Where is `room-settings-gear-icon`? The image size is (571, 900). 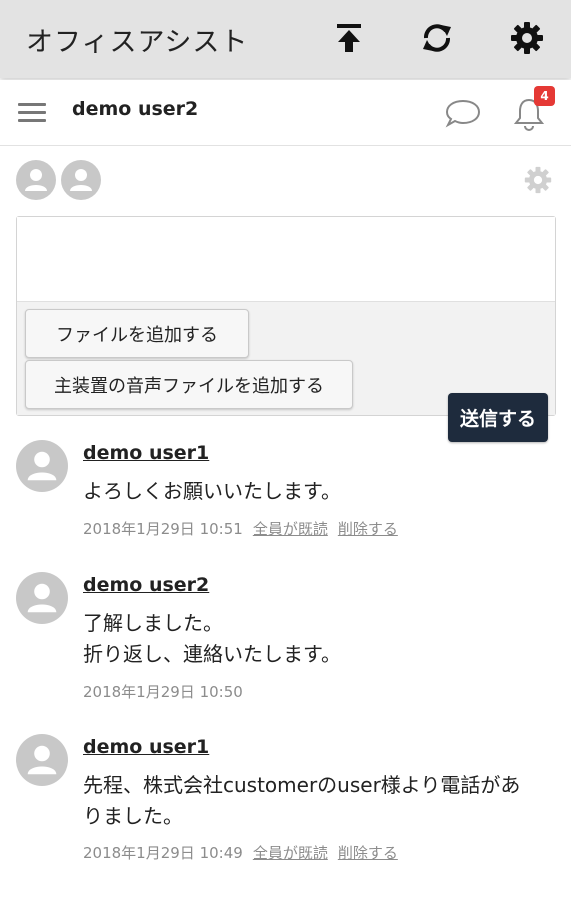
room-settings-gear-icon is located at coordinates (538, 180).